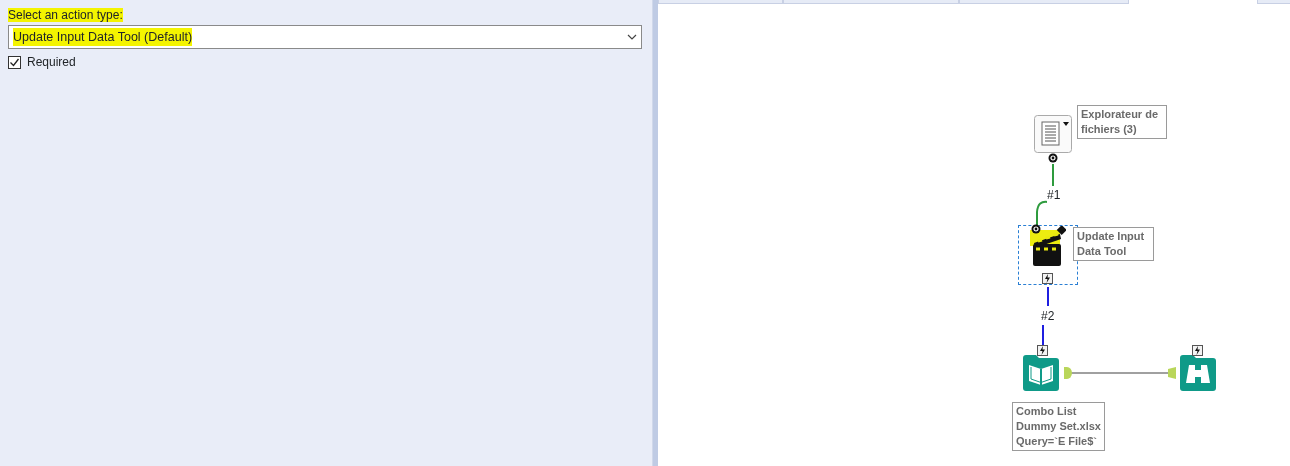  What do you see at coordinates (1054, 195) in the screenshot?
I see `connection-label: #1` at bounding box center [1054, 195].